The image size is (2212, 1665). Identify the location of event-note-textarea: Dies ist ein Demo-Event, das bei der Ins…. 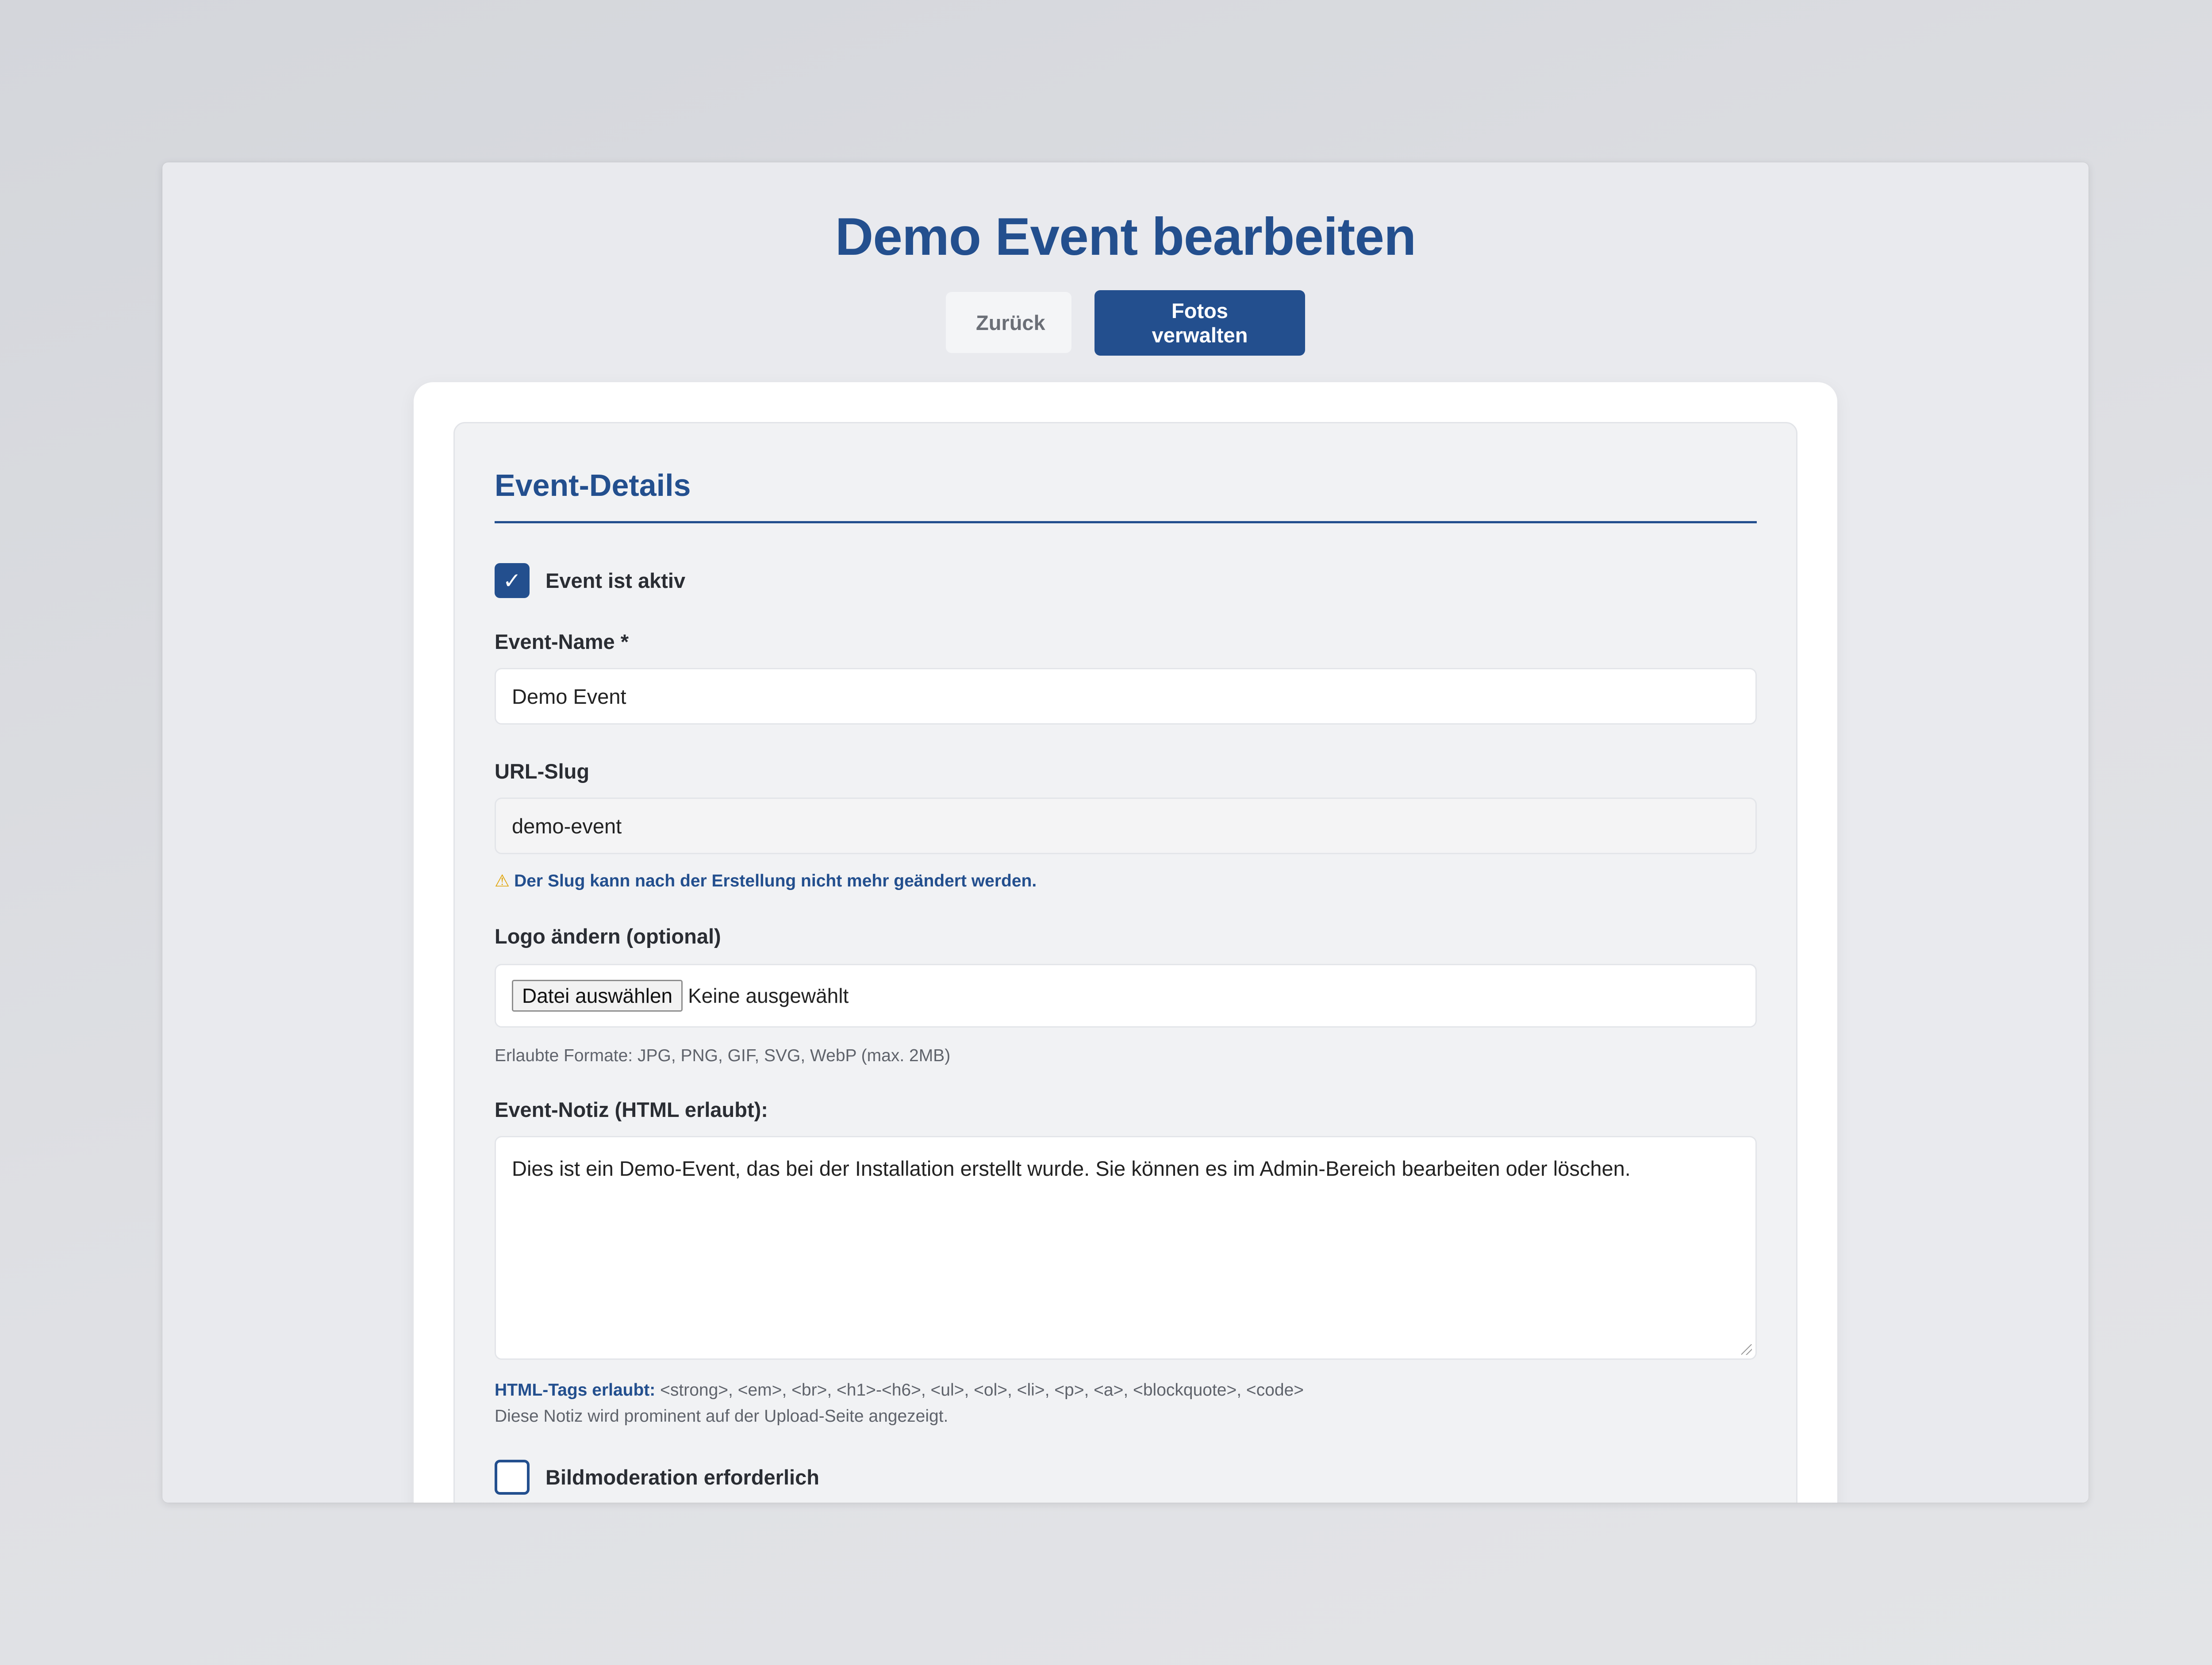
(1126, 1248).